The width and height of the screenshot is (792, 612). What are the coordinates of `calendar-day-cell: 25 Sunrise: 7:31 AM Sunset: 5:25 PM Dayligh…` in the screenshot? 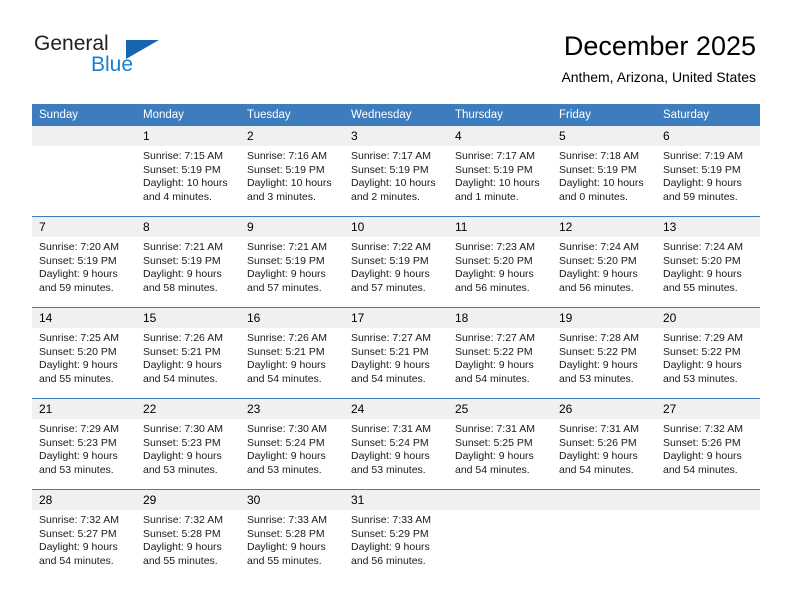 It's located at (500, 444).